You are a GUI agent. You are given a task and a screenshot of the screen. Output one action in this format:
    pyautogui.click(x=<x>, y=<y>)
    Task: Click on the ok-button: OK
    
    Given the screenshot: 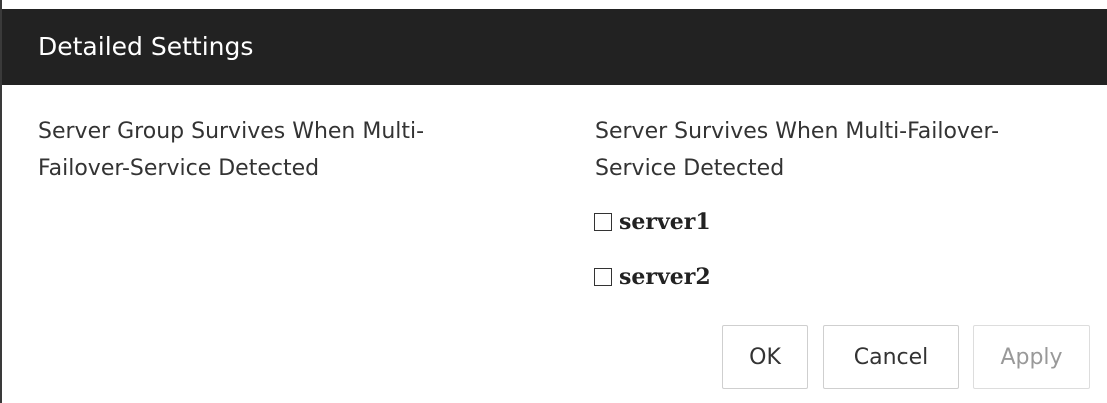 What is the action you would take?
    pyautogui.click(x=765, y=357)
    